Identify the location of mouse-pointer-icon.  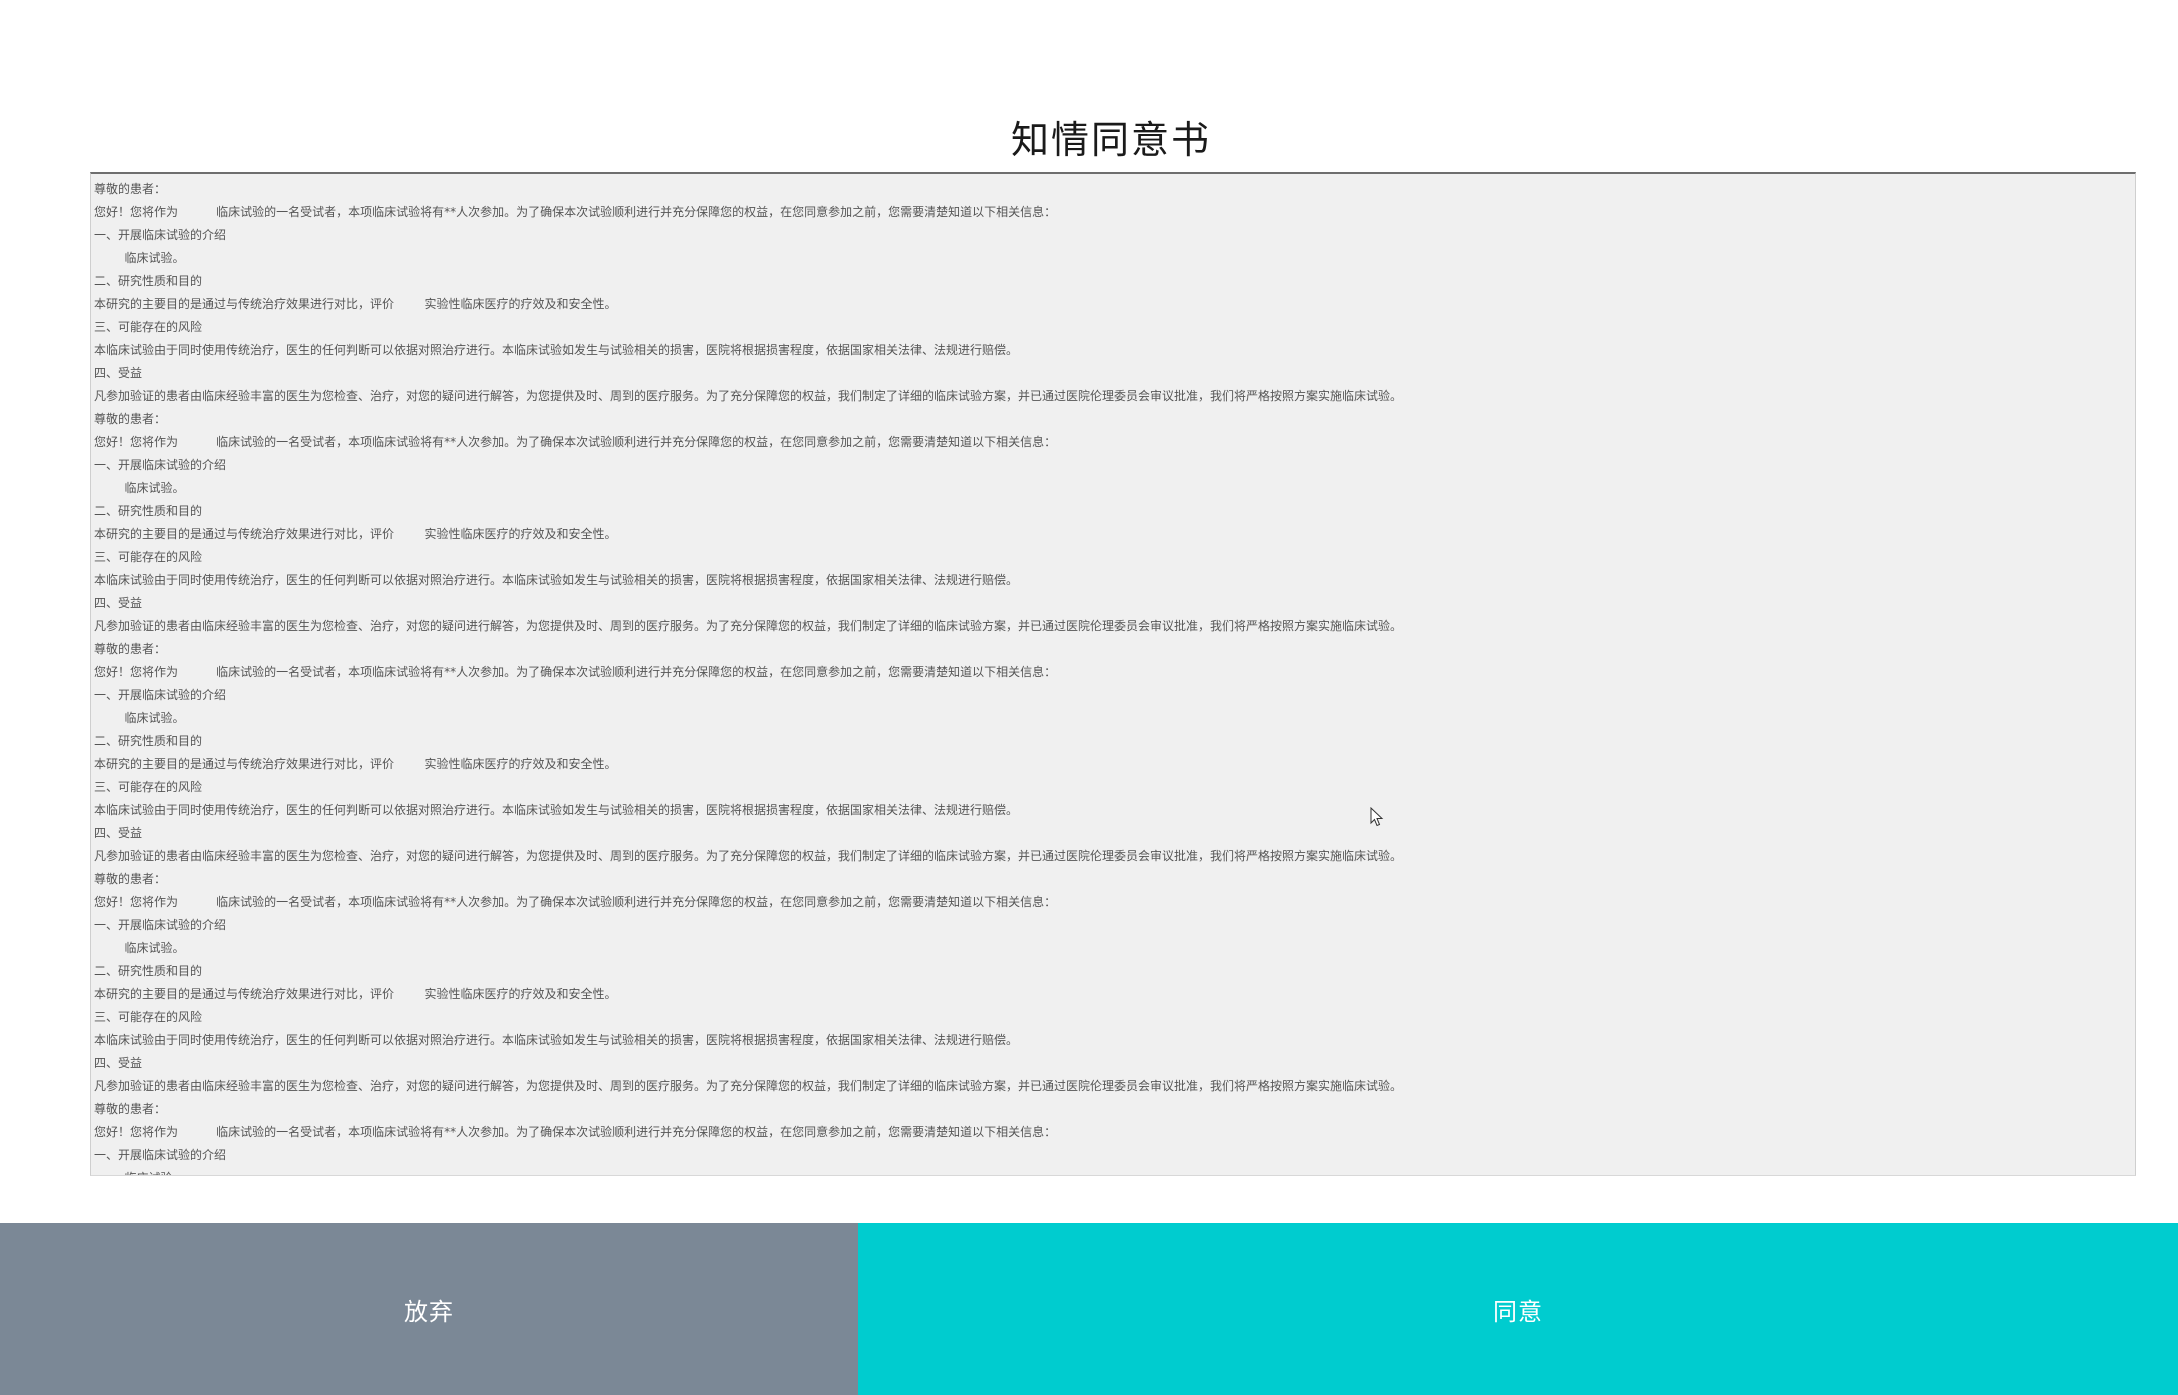
(1377, 817).